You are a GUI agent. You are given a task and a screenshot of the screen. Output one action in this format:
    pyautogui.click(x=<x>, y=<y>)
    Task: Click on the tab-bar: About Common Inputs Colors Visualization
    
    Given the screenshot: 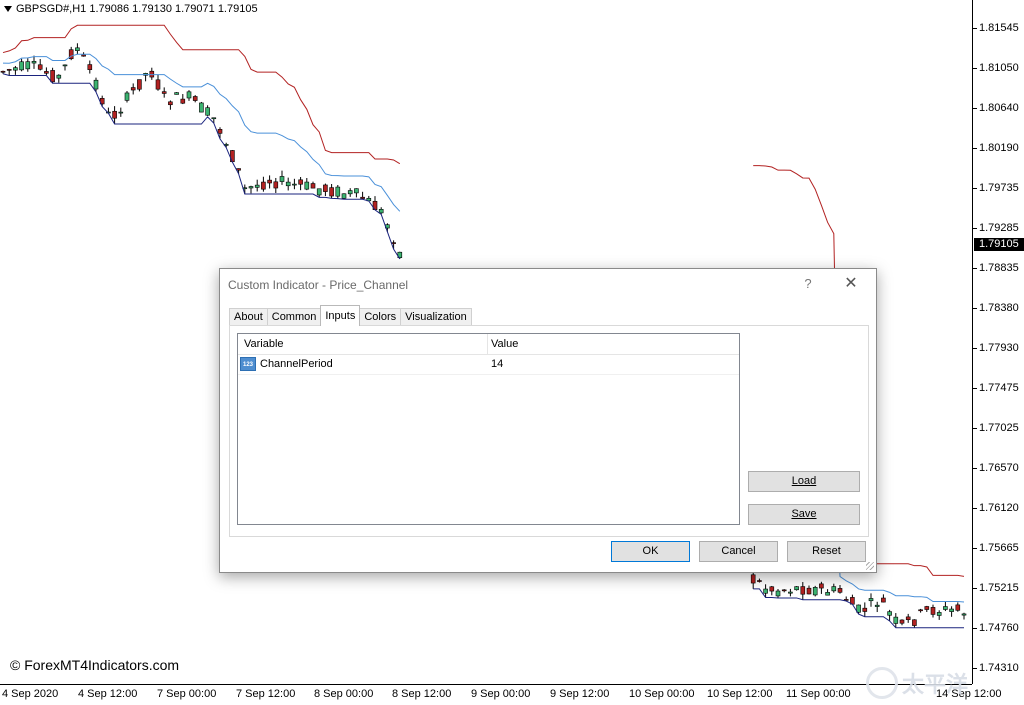 What is the action you would take?
    pyautogui.click(x=350, y=315)
    